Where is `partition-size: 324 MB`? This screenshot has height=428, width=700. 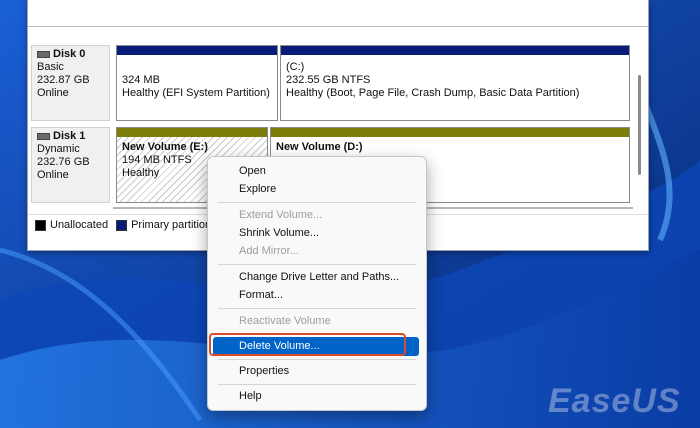
partition-size: 324 MB is located at coordinates (141, 80).